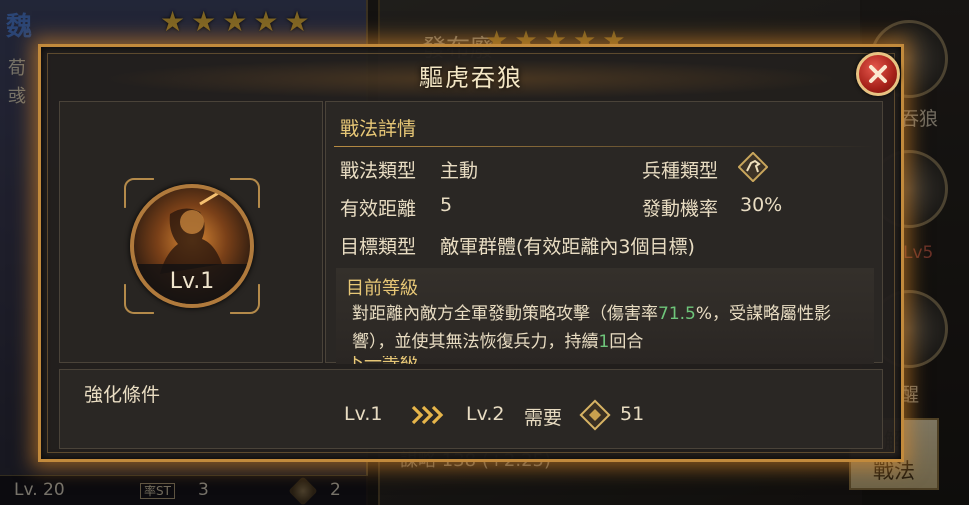 This screenshot has height=505, width=969. Describe the element at coordinates (761, 205) in the screenshot. I see `activation-rate-value: 30%` at that location.